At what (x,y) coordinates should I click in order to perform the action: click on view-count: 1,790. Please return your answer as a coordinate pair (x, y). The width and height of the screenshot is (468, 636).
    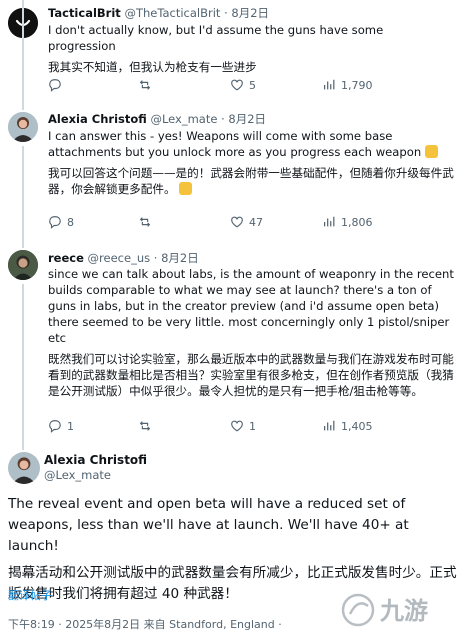
    Looking at the image, I should click on (357, 85).